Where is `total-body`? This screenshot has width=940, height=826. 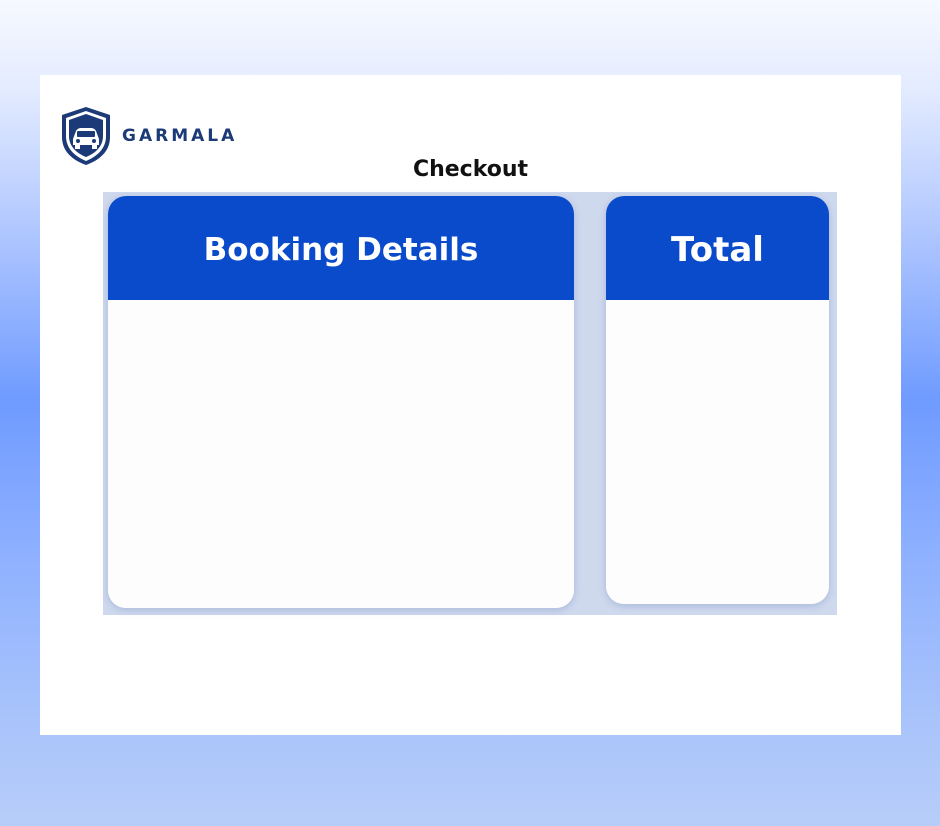
total-body is located at coordinates (717, 452).